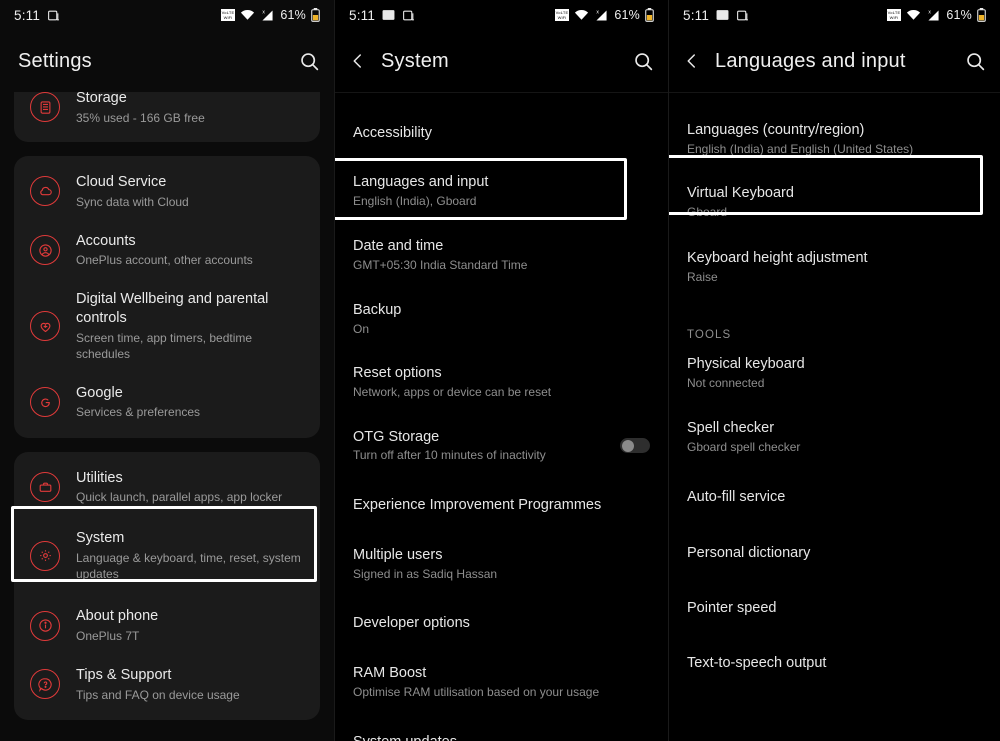 The height and width of the screenshot is (741, 1000). Describe the element at coordinates (707, 212) in the screenshot. I see `list-item-subtitle: Gboard` at that location.